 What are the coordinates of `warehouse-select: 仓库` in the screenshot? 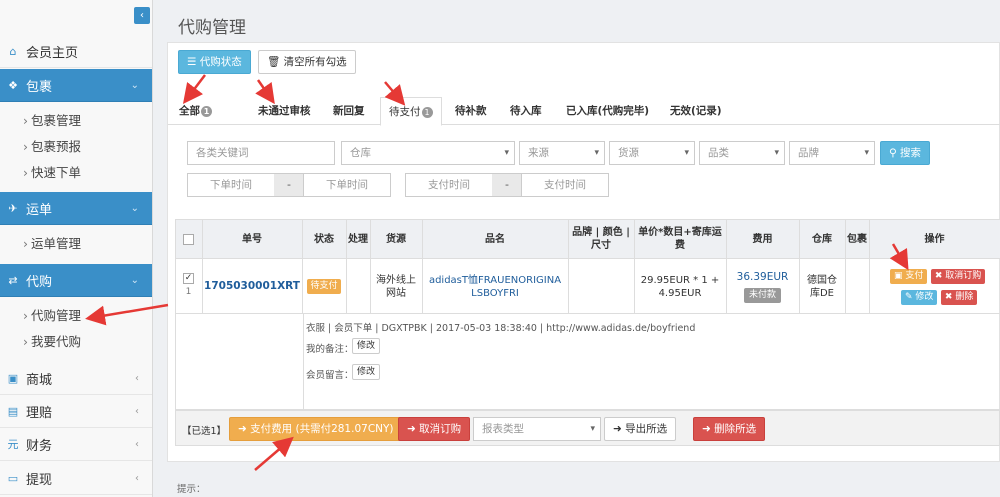 It's located at (428, 153).